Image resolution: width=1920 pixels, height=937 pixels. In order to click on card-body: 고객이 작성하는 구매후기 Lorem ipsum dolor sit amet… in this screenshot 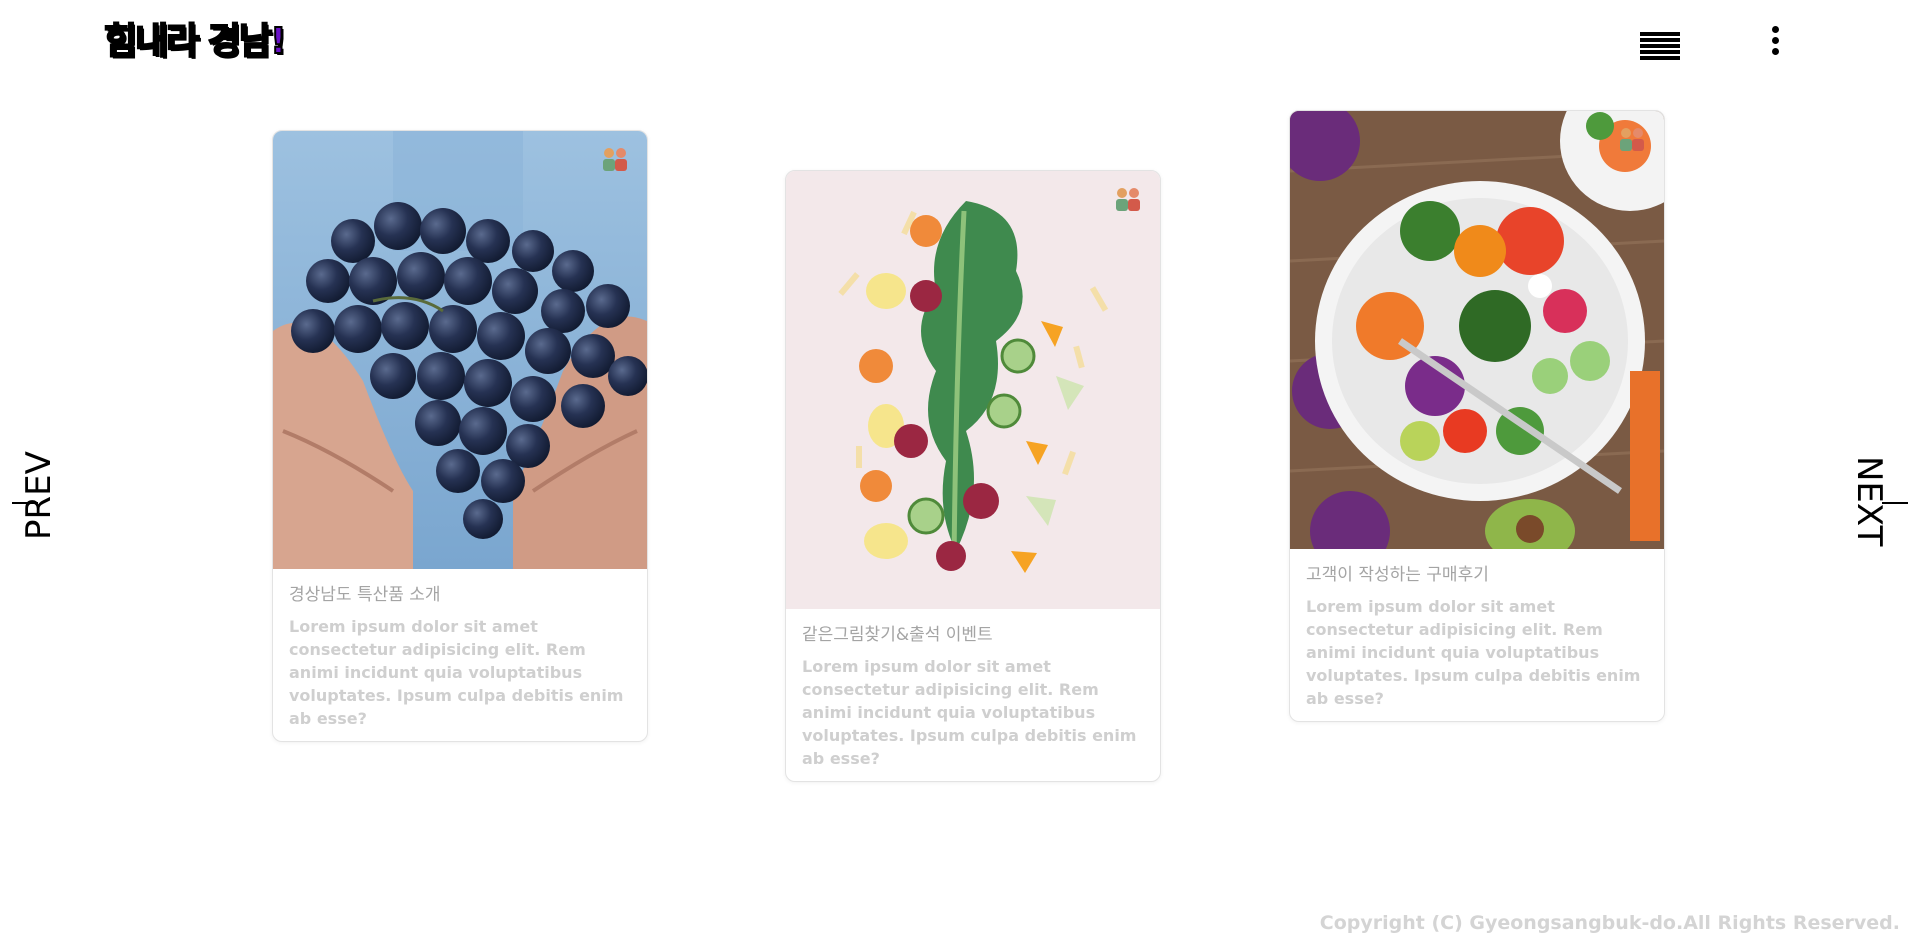, I will do `click(1477, 635)`.